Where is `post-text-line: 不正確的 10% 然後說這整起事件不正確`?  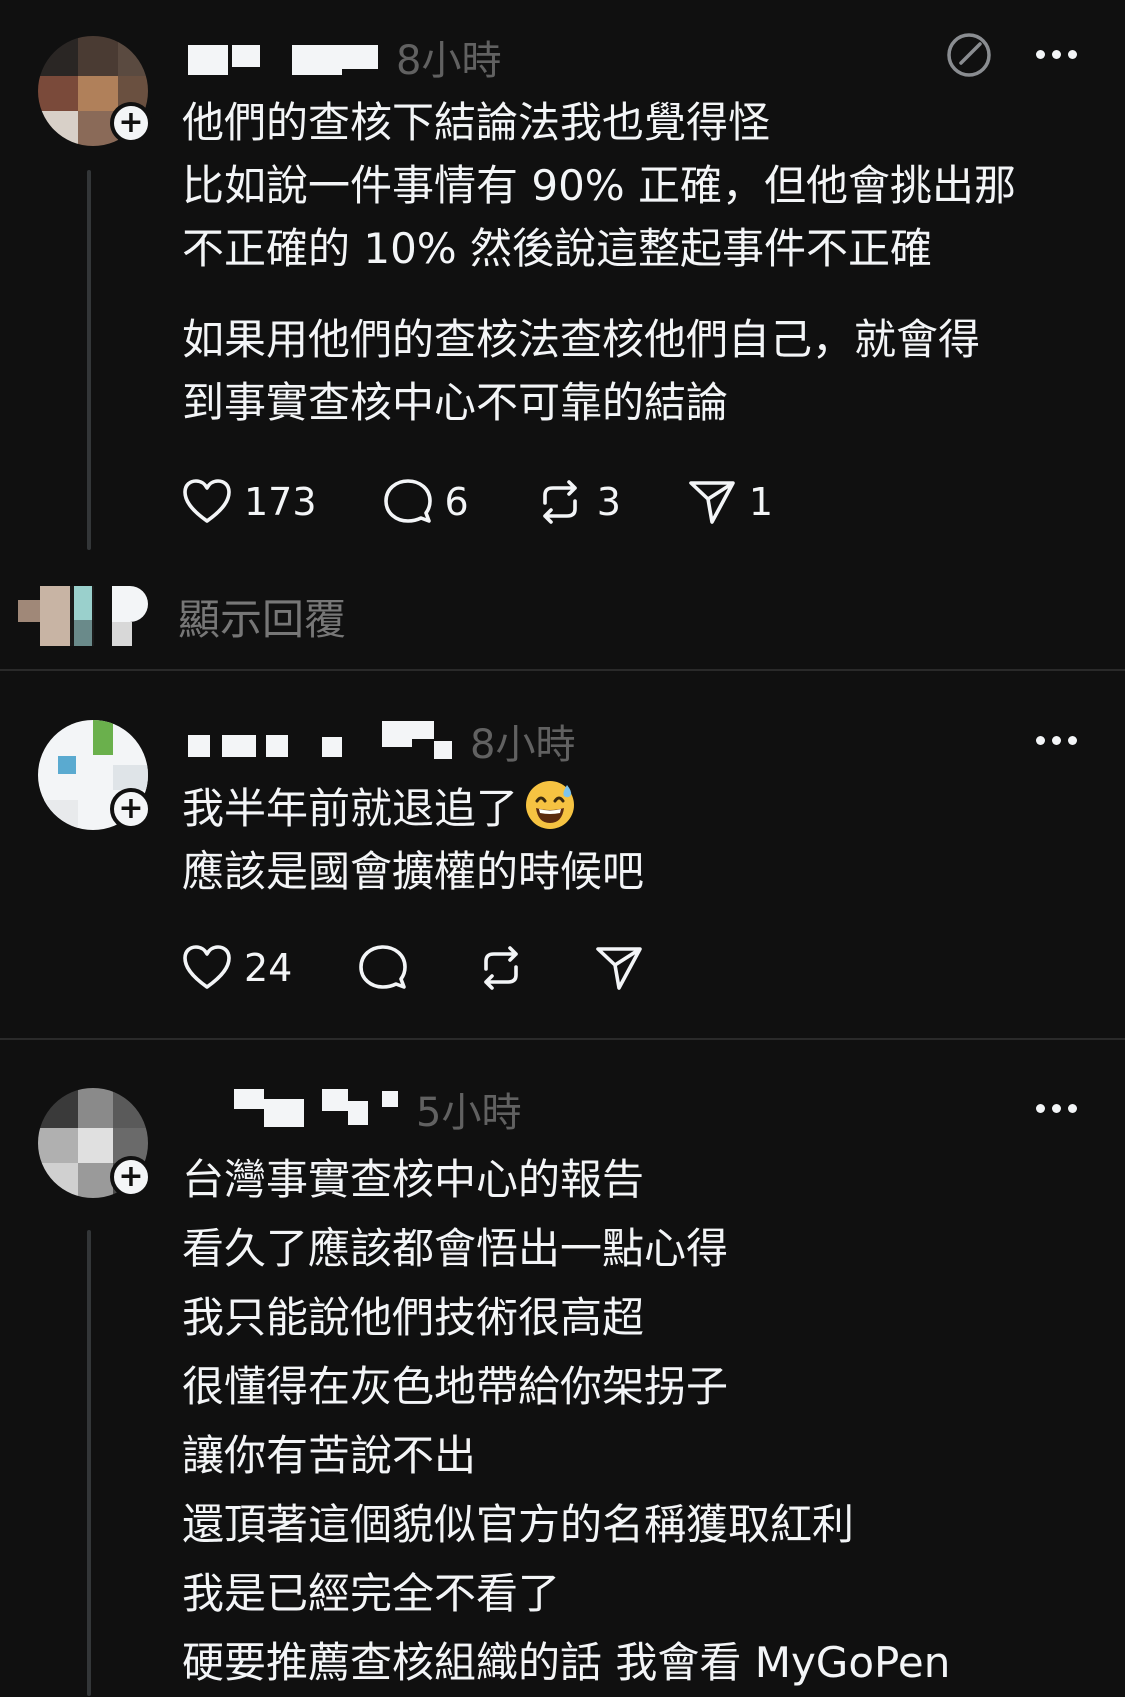 post-text-line: 不正確的 10% 然後說這整起事件不正確 is located at coordinates (557, 248).